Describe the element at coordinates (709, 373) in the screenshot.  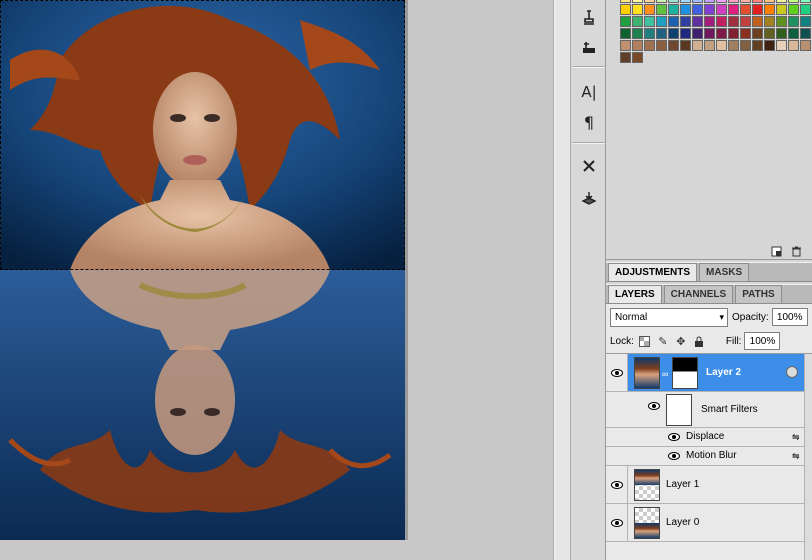
I see `layer-row-layer-2: ∞ Layer 2` at that location.